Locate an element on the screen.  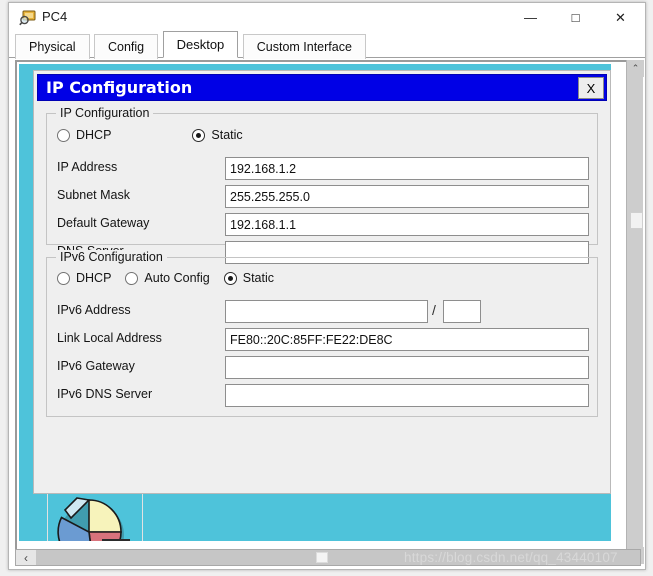
ipv6-address-label: IPv6 Address is located at coordinates (94, 310).